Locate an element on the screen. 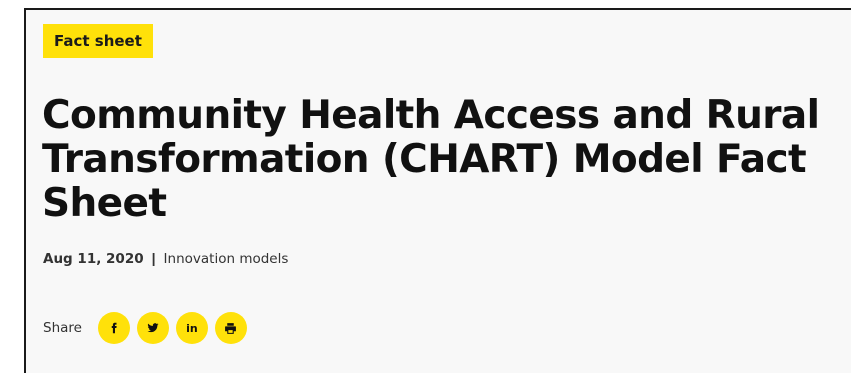  share-bar: Share in is located at coordinates (148, 328).